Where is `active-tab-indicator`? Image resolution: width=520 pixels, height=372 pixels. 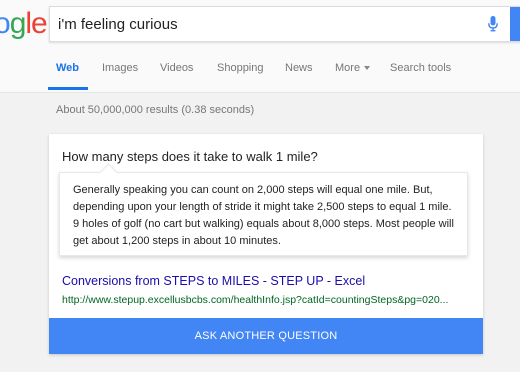 active-tab-indicator is located at coordinates (68, 88).